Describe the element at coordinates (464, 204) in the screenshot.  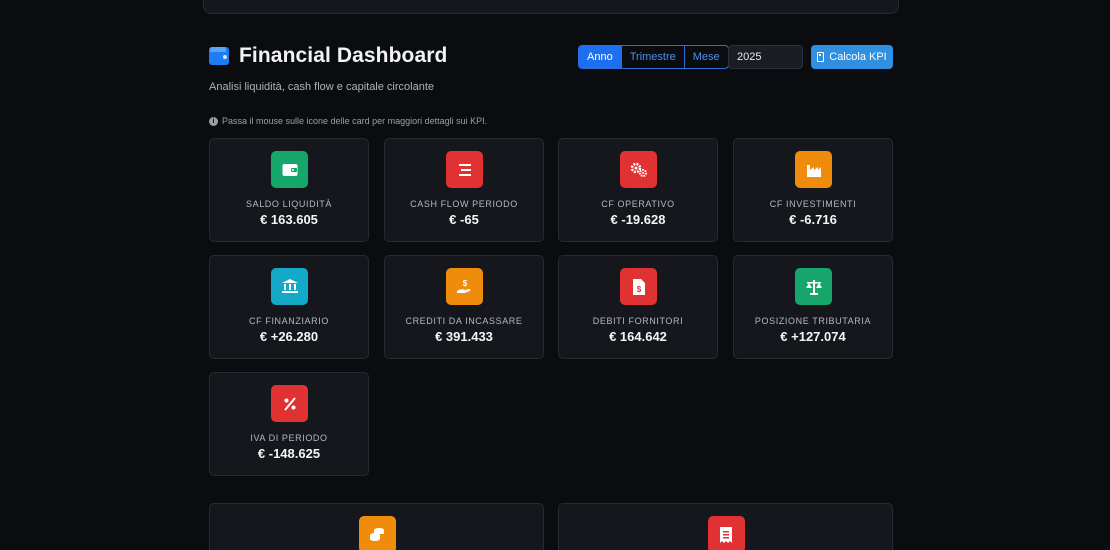
I see `kpi-label: CASH FLOW PERIODO` at that location.